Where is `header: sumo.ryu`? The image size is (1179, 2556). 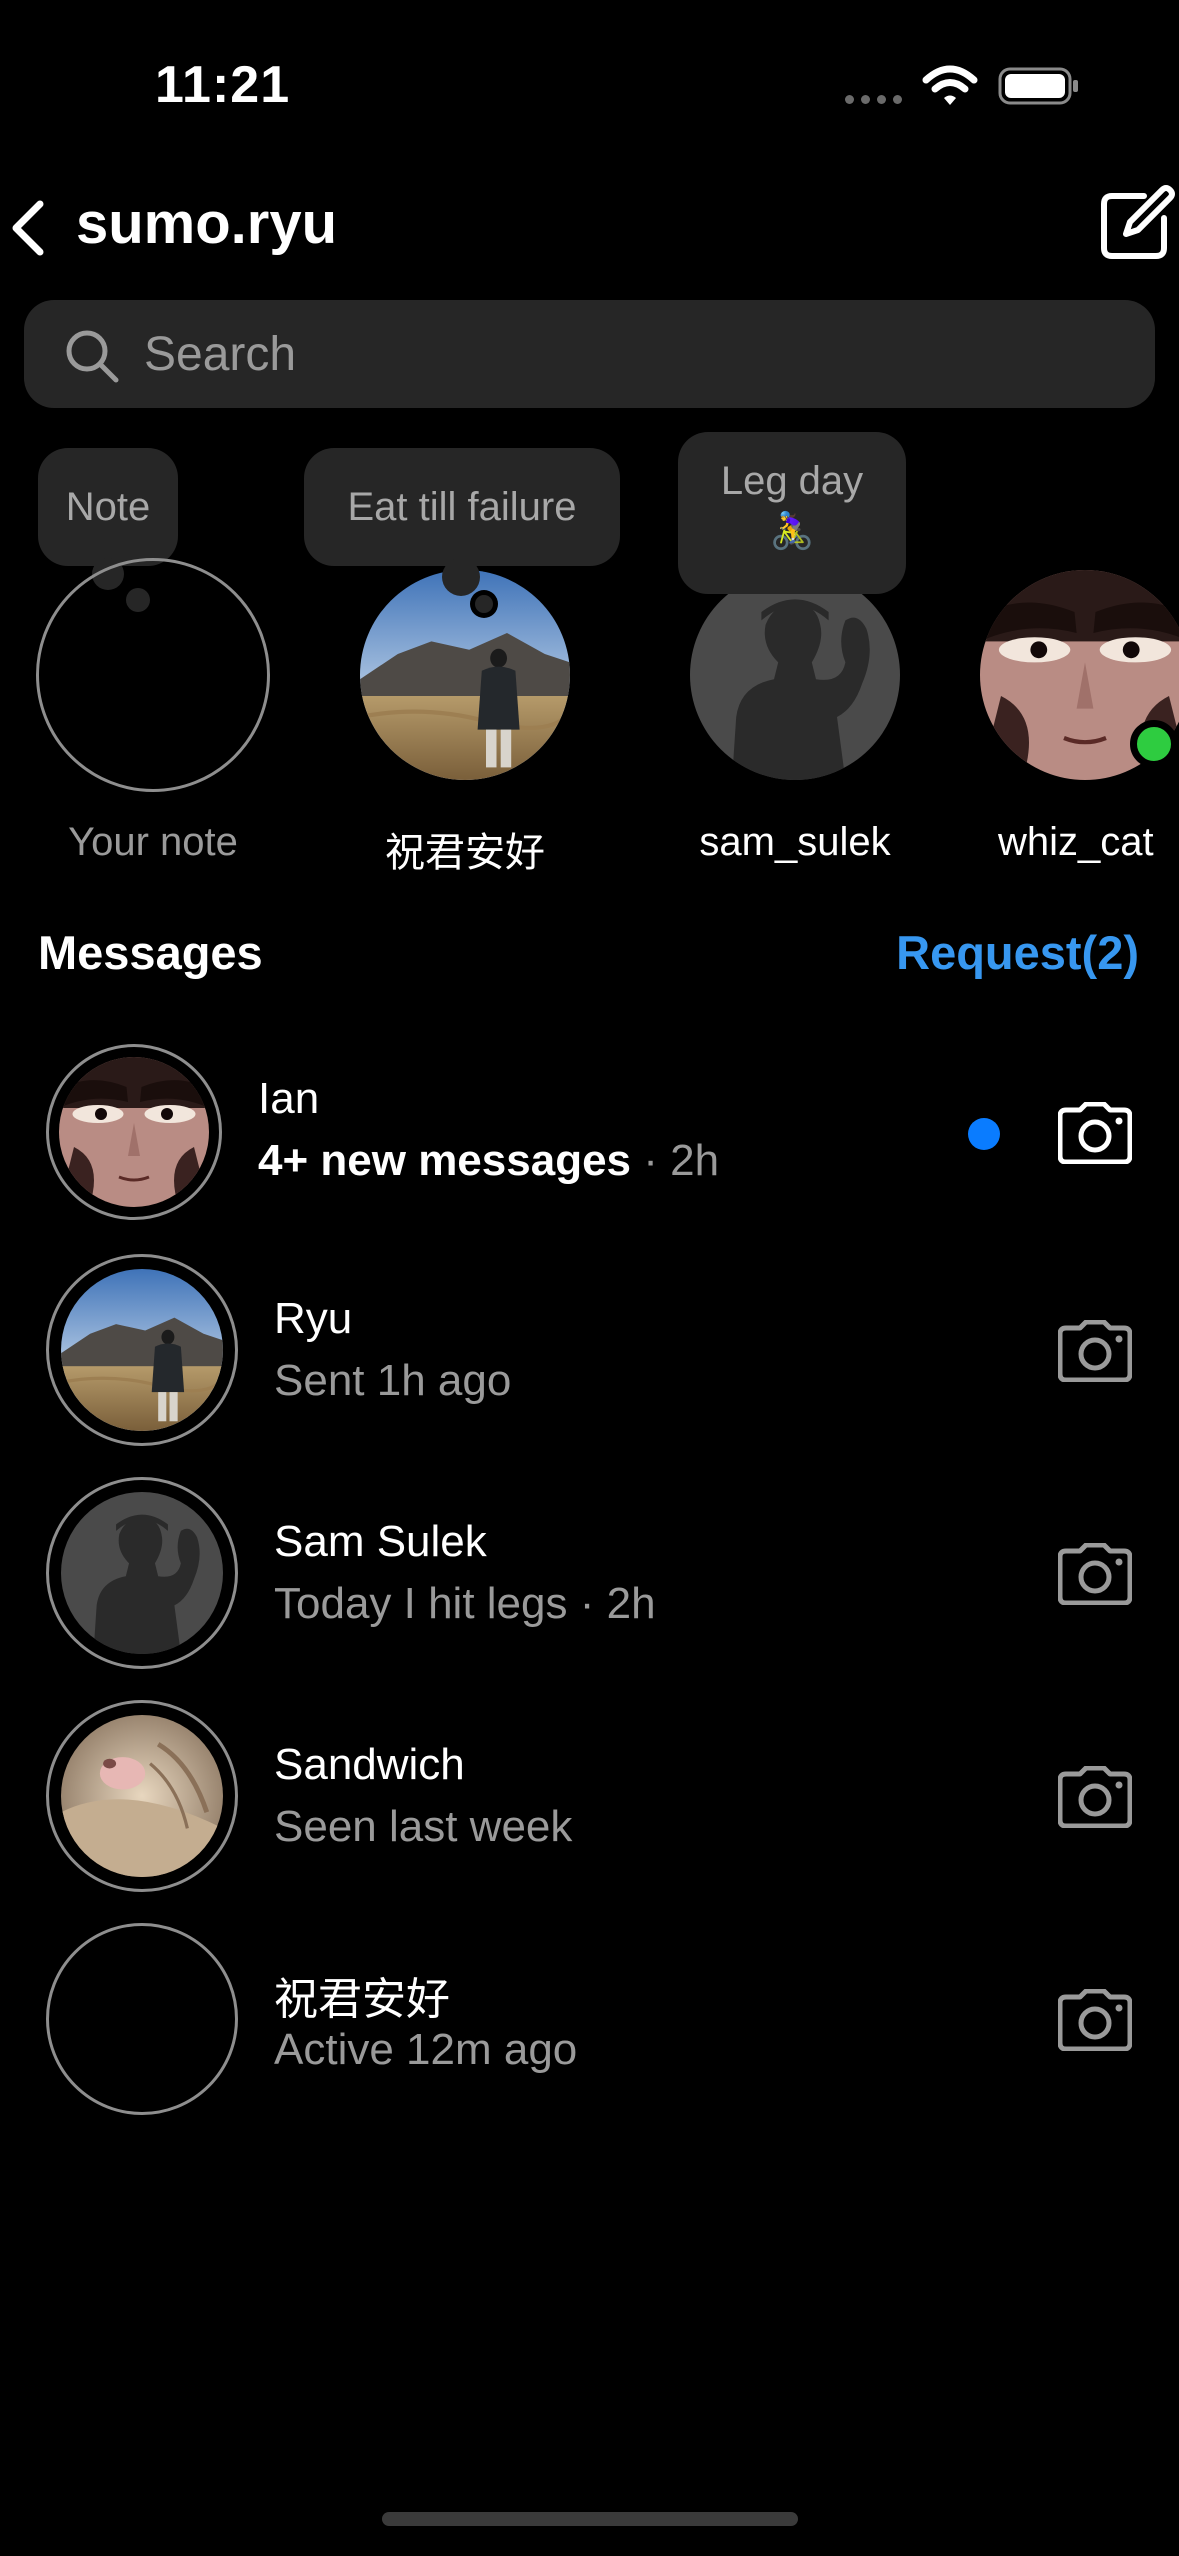 header: sumo.ryu is located at coordinates (589, 230).